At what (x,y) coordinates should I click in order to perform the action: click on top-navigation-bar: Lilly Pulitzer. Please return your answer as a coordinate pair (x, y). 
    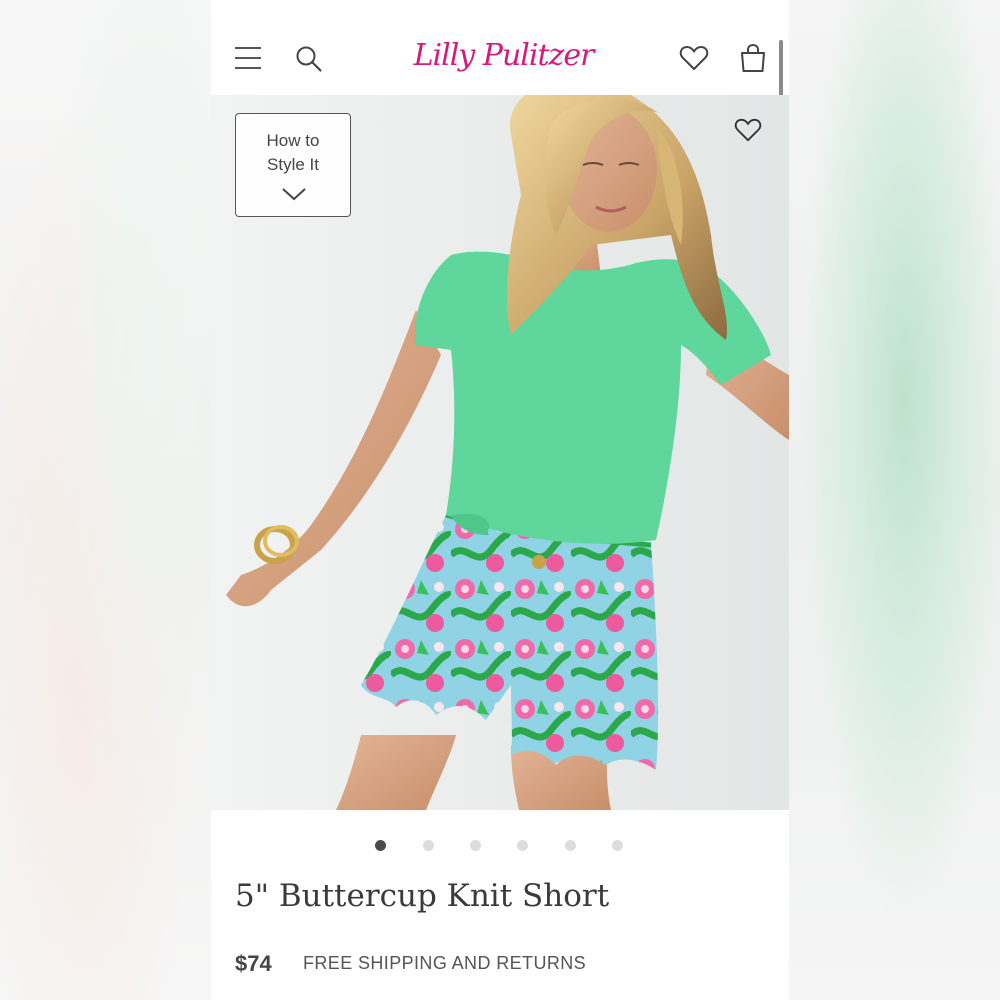
    Looking at the image, I should click on (500, 70).